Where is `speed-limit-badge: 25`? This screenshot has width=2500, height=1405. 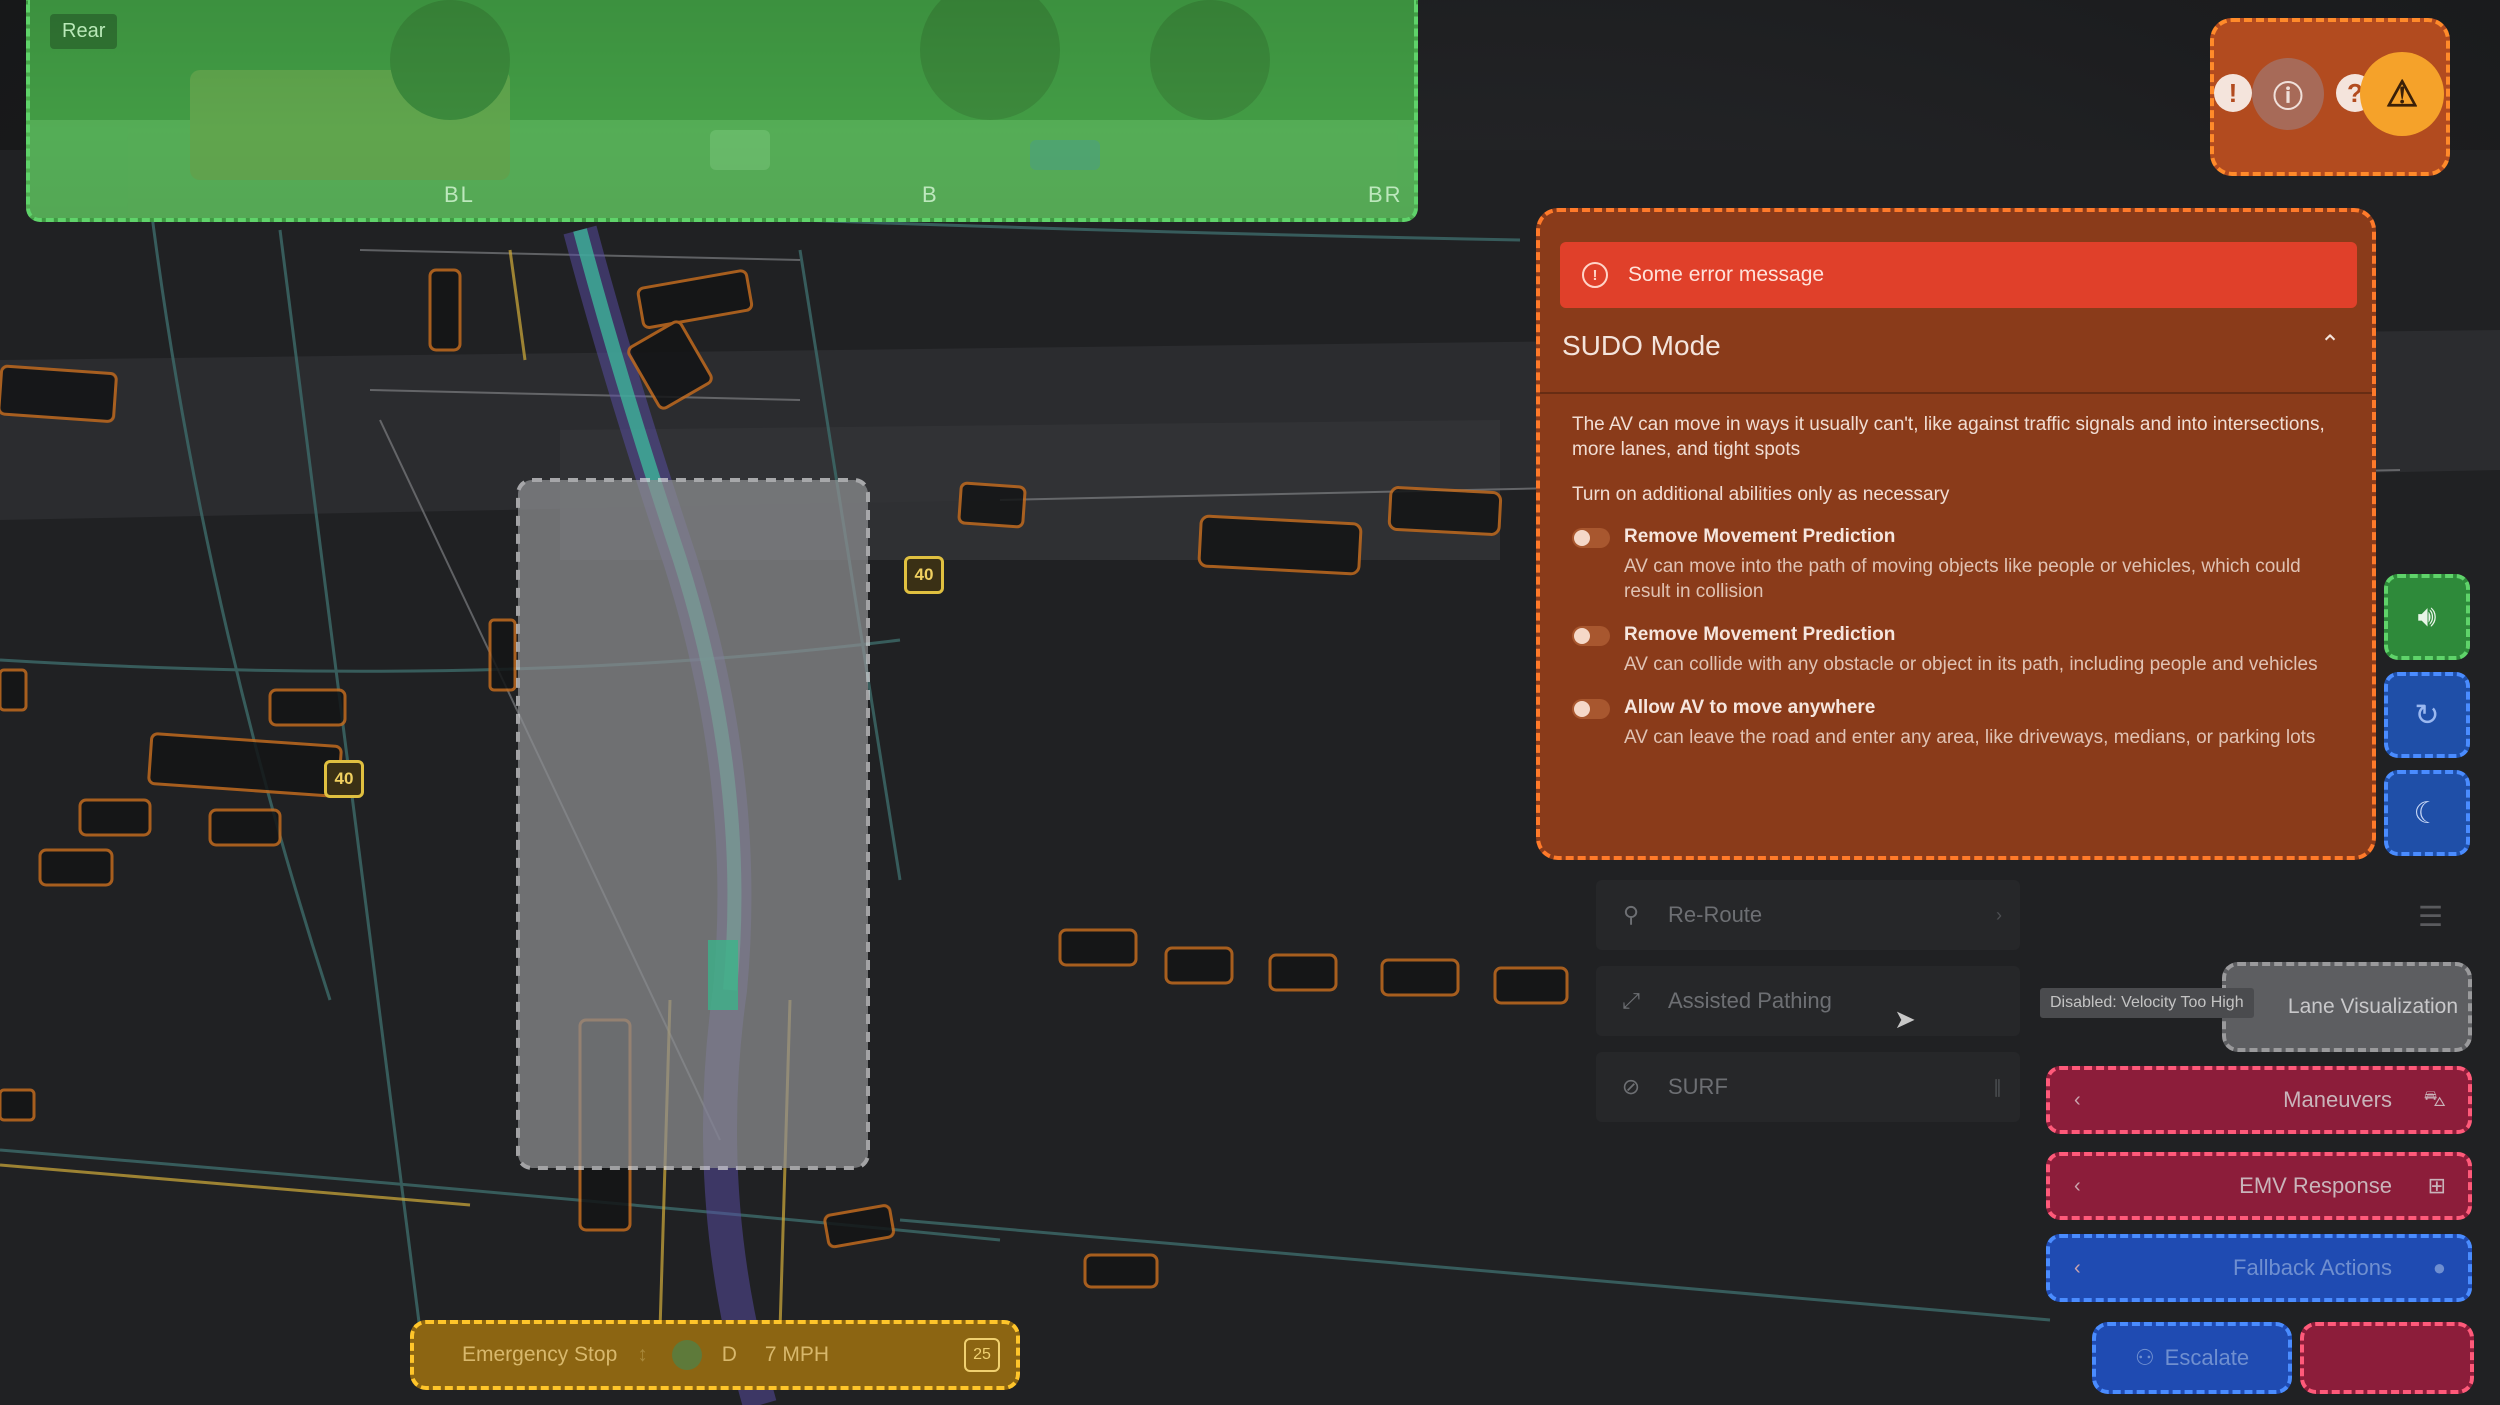
speed-limit-badge: 25 is located at coordinates (982, 1355).